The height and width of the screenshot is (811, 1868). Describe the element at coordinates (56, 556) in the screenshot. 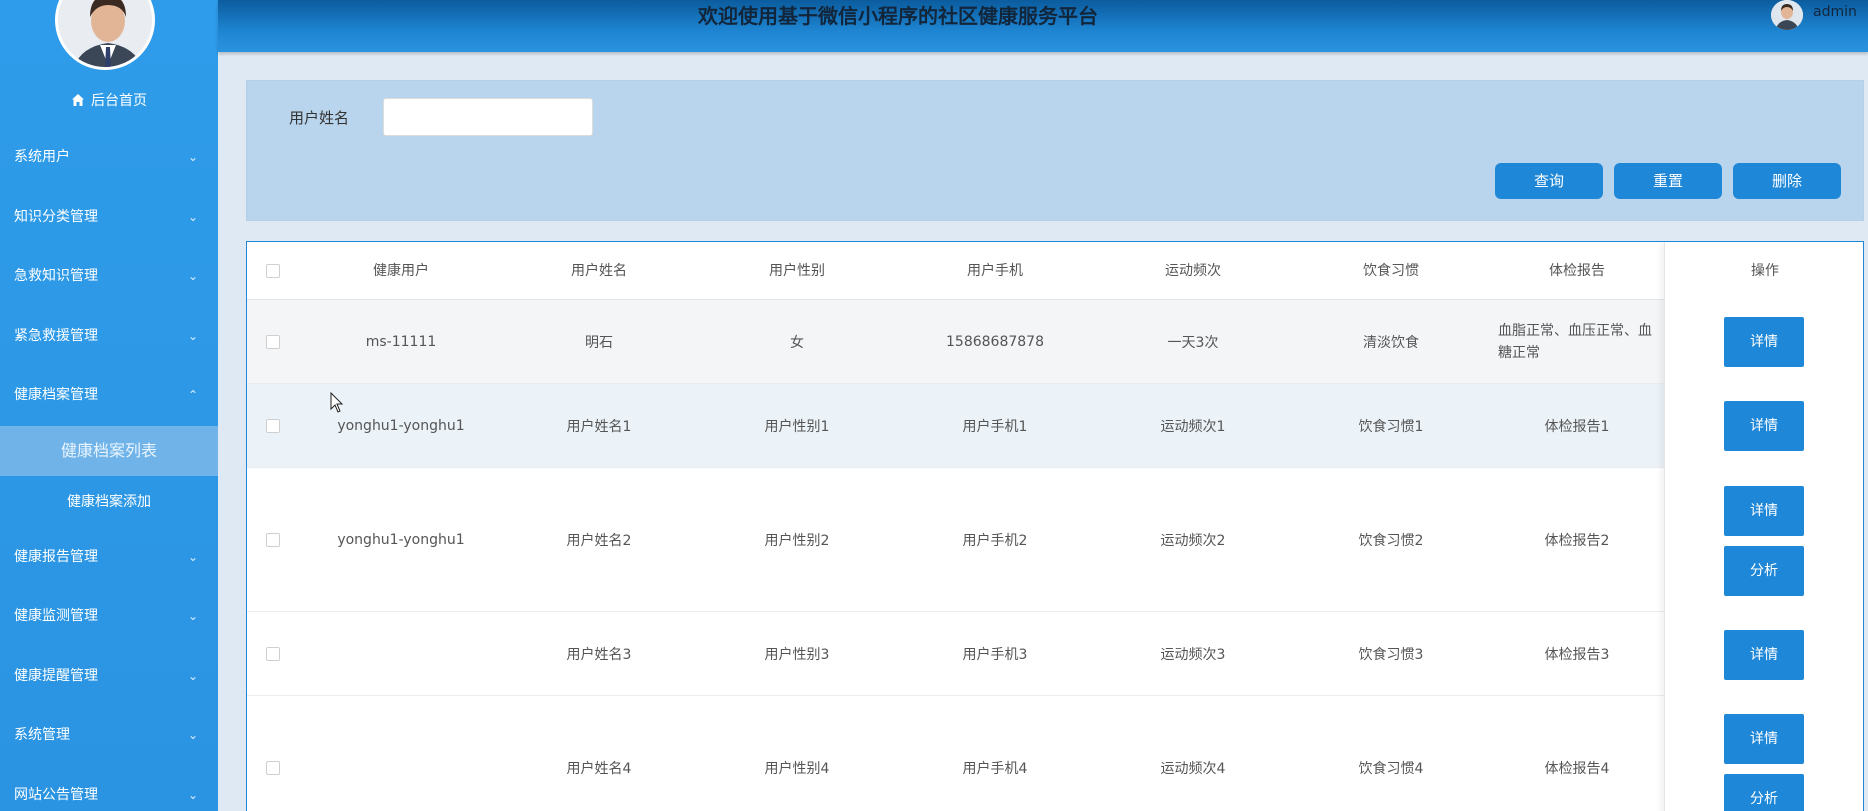

I see `sidebar-item-label: 健康报告管理` at that location.